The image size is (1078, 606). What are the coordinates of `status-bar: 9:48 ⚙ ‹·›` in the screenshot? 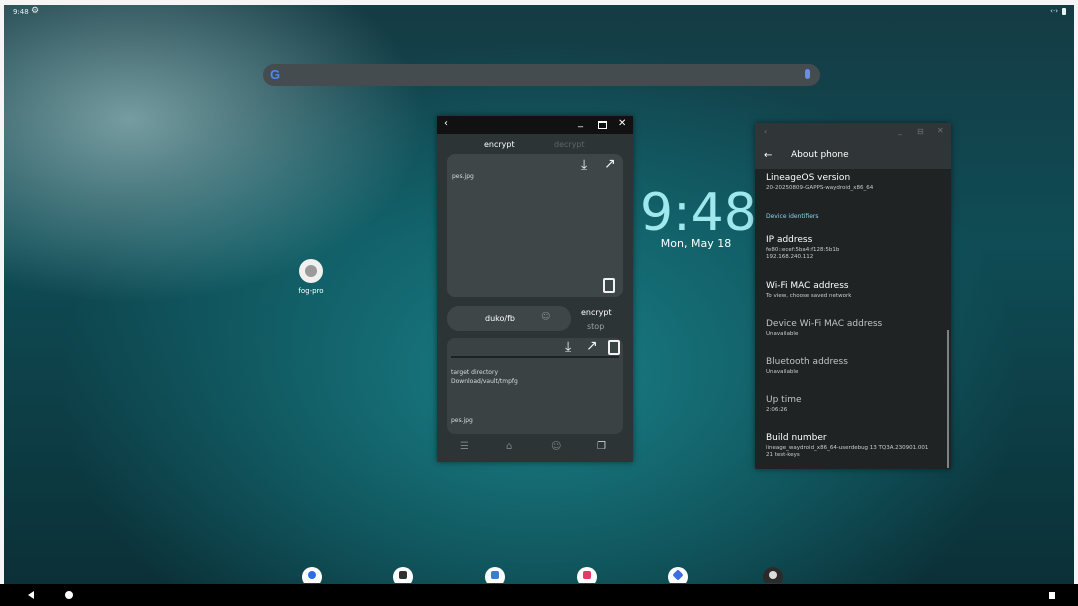 It's located at (539, 12).